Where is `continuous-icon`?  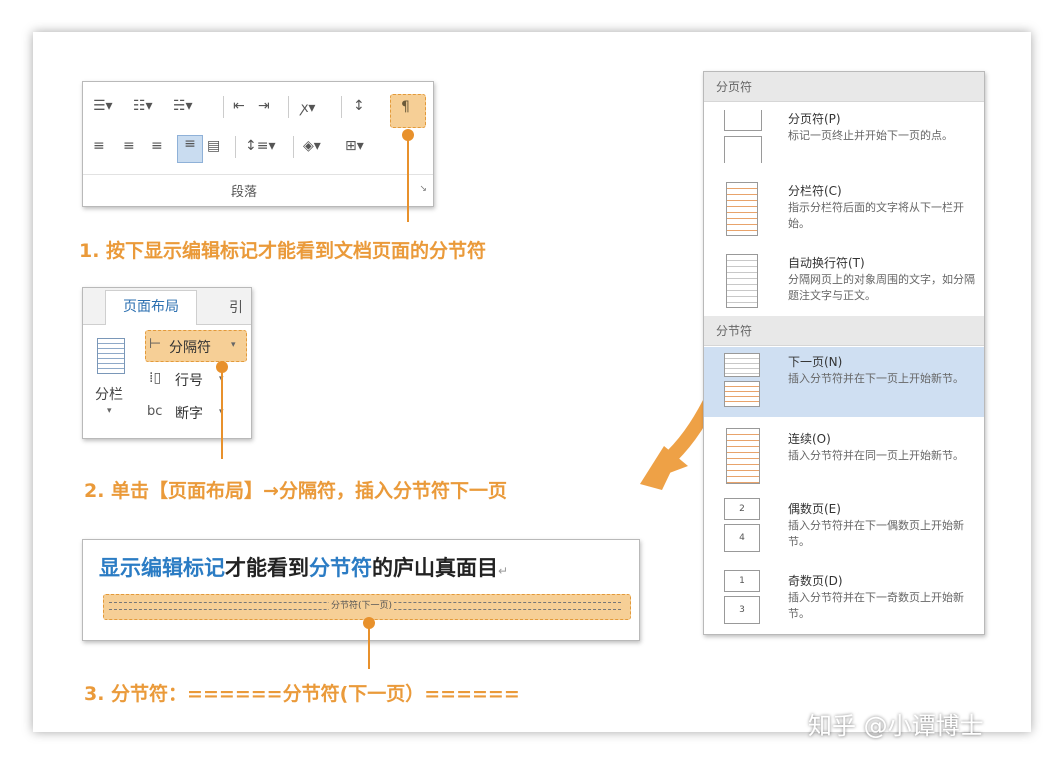
continuous-icon is located at coordinates (743, 456).